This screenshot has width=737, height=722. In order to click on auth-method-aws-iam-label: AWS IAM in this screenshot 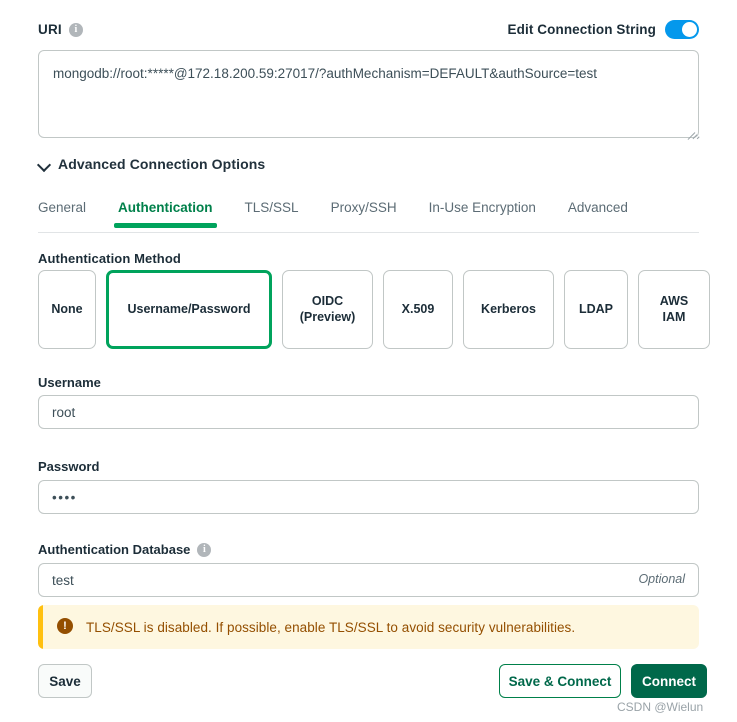, I will do `click(674, 309)`.